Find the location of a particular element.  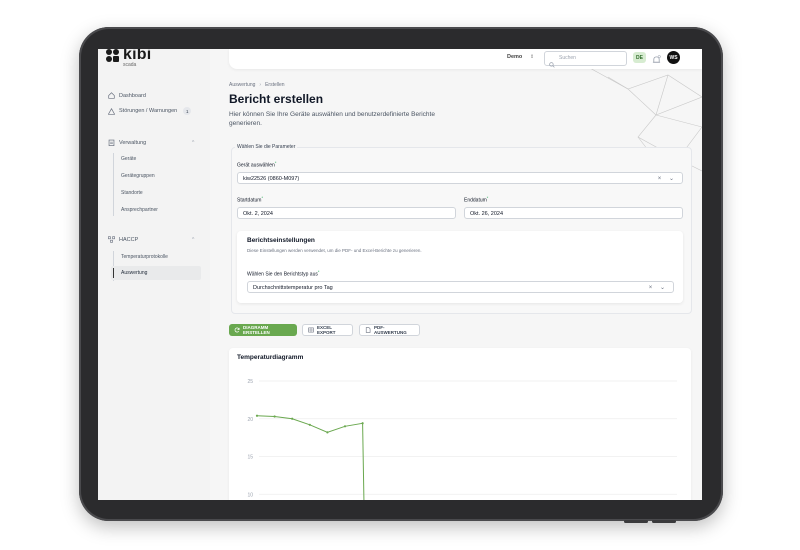

avatar: WS is located at coordinates (673, 57).